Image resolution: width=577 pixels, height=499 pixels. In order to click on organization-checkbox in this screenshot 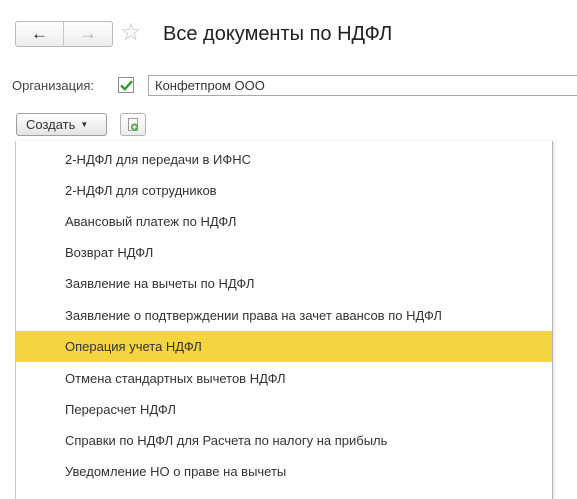, I will do `click(126, 85)`.